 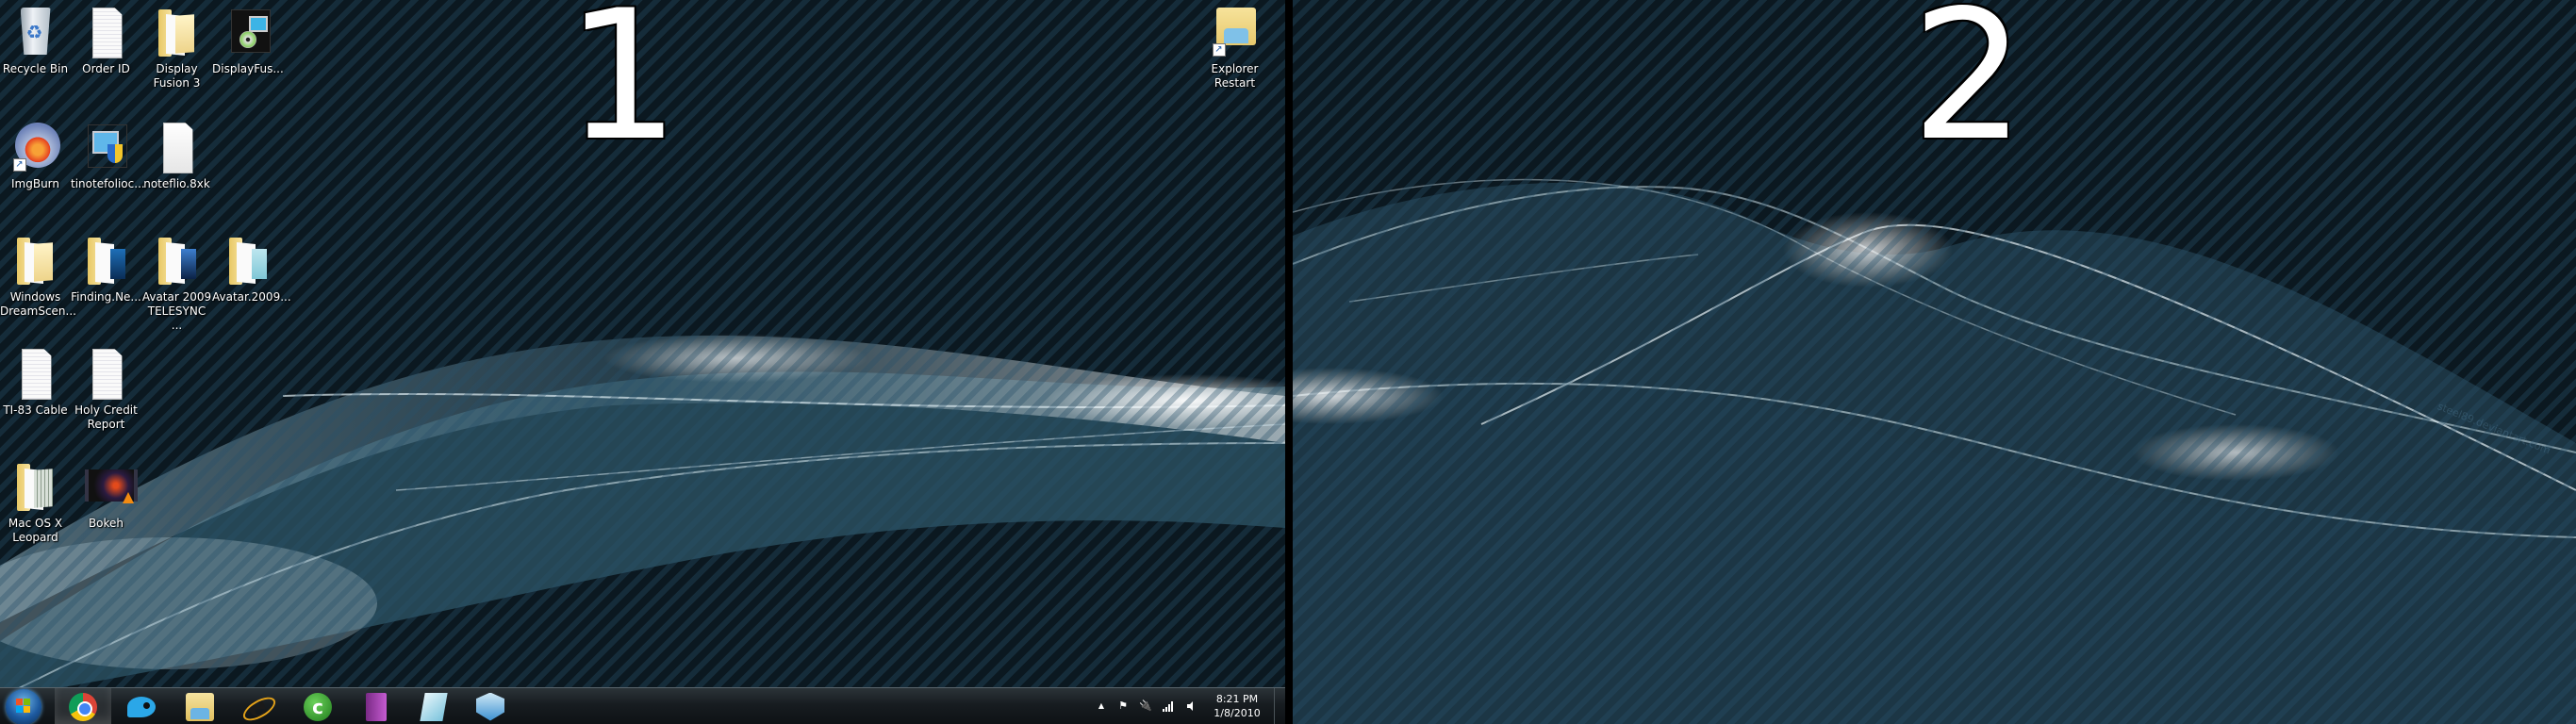 I want to click on monitor-number-label: 1, so click(x=623, y=90).